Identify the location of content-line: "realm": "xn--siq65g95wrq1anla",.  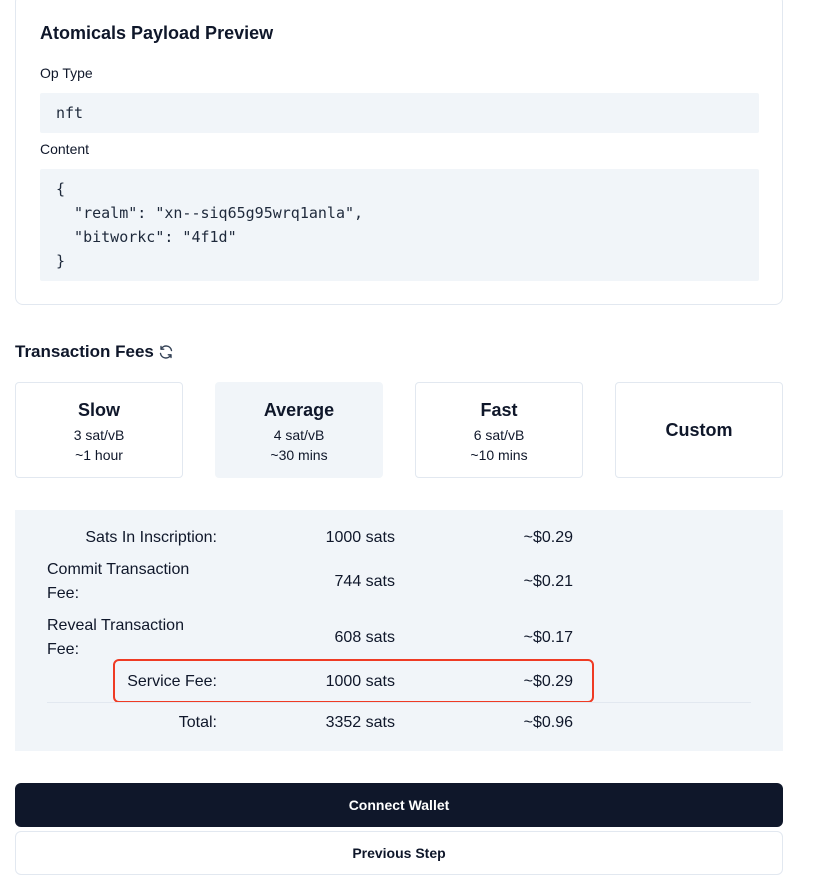
(210, 213).